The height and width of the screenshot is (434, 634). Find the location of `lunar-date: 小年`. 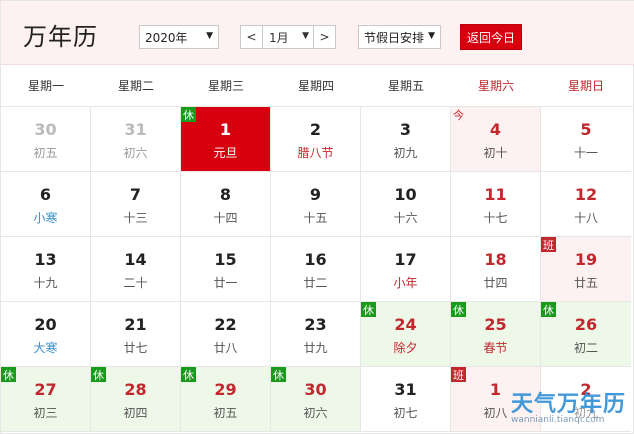

lunar-date: 小年 is located at coordinates (405, 283).